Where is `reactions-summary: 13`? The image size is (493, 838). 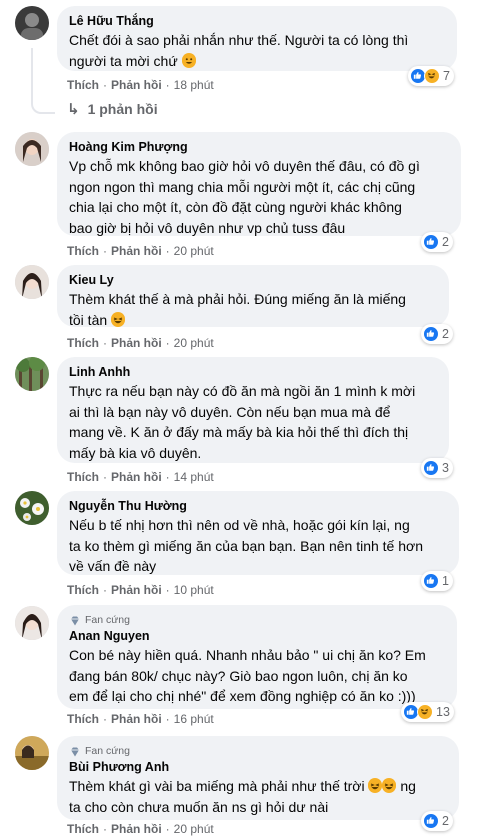
reactions-summary: 13 is located at coordinates (427, 712).